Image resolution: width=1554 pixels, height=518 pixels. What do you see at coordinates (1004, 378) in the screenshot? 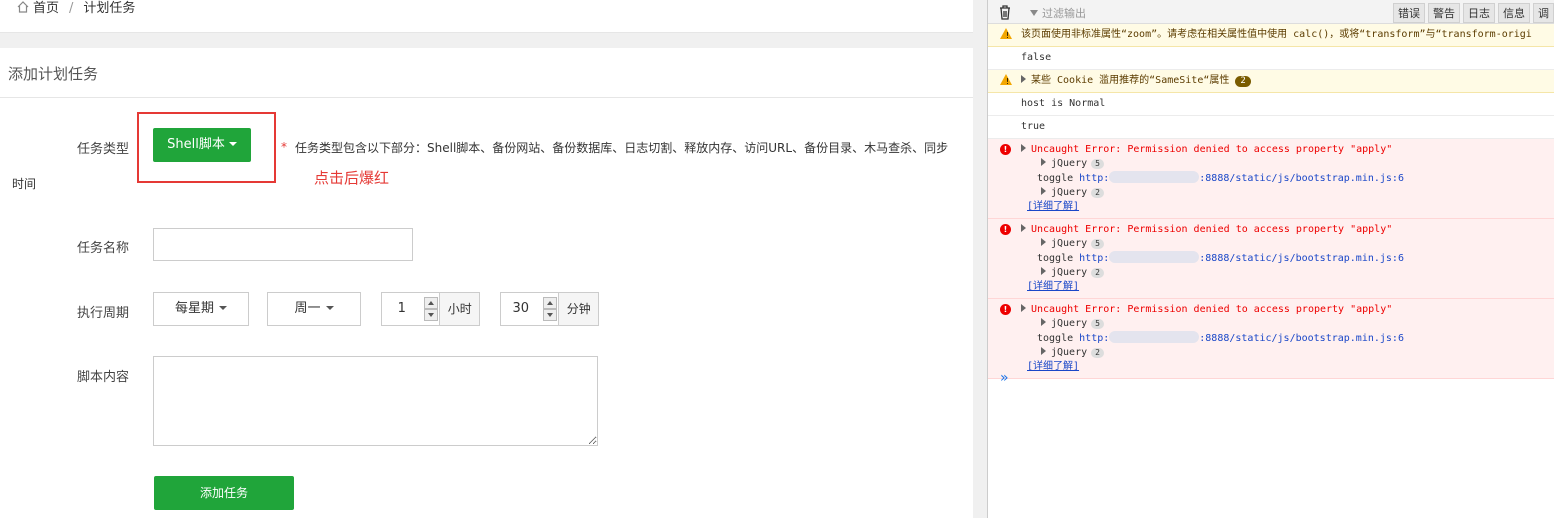
I see `console-prompt: »` at bounding box center [1004, 378].